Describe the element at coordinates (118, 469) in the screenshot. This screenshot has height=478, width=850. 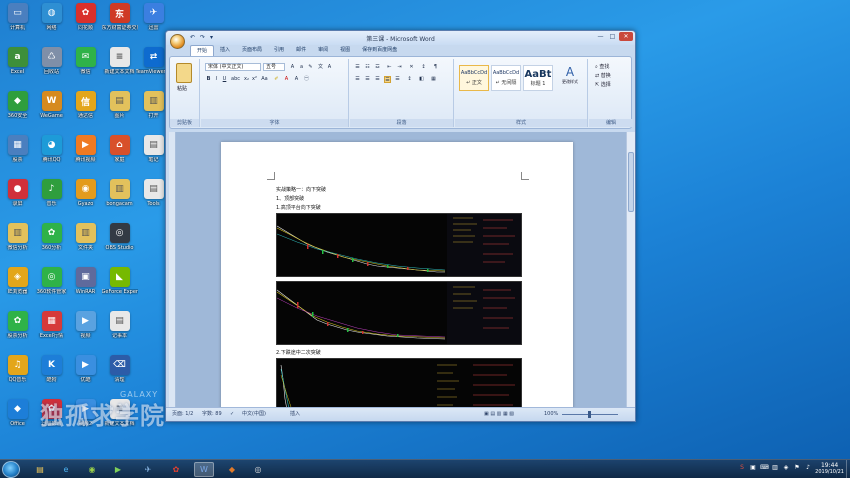
I see `player-icon: ▶` at that location.